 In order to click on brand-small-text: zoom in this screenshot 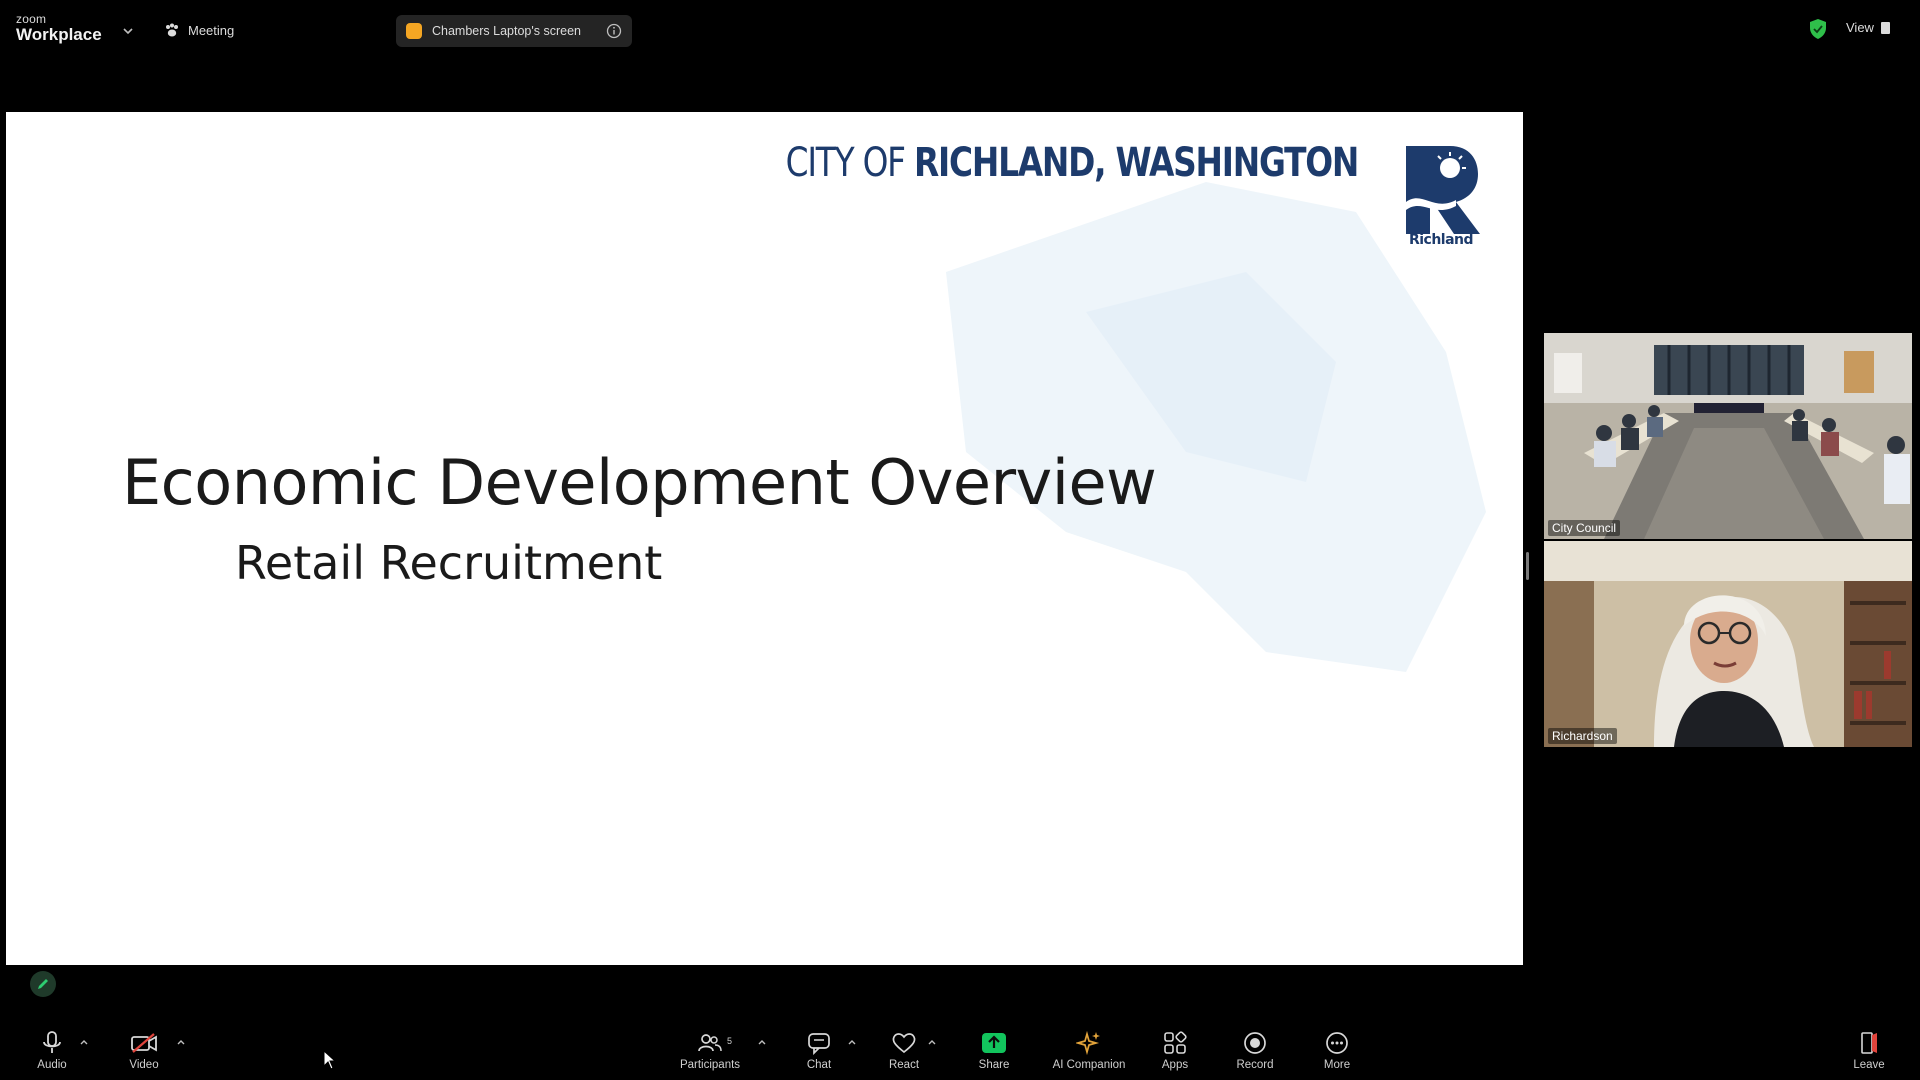, I will do `click(31, 19)`.